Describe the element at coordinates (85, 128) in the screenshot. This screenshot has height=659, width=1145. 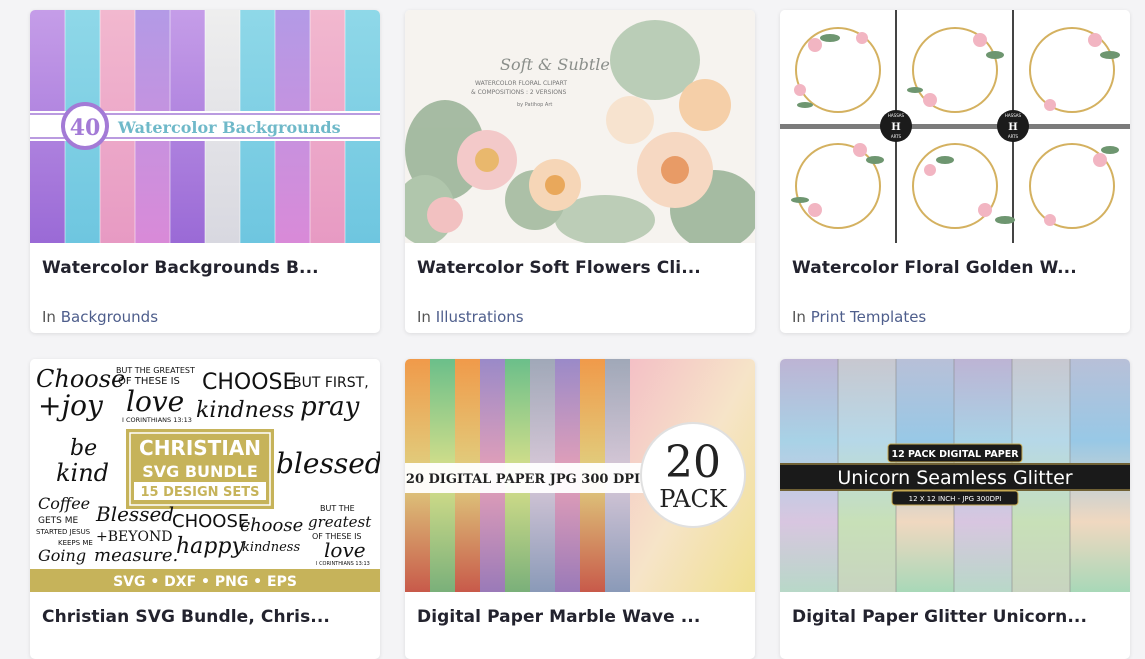
I see `badge-count: 40` at that location.